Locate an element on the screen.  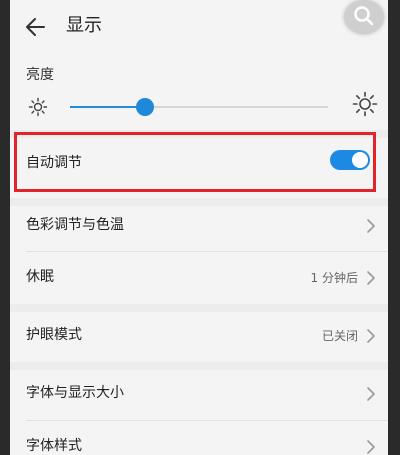
slider-thumb is located at coordinates (144, 107).